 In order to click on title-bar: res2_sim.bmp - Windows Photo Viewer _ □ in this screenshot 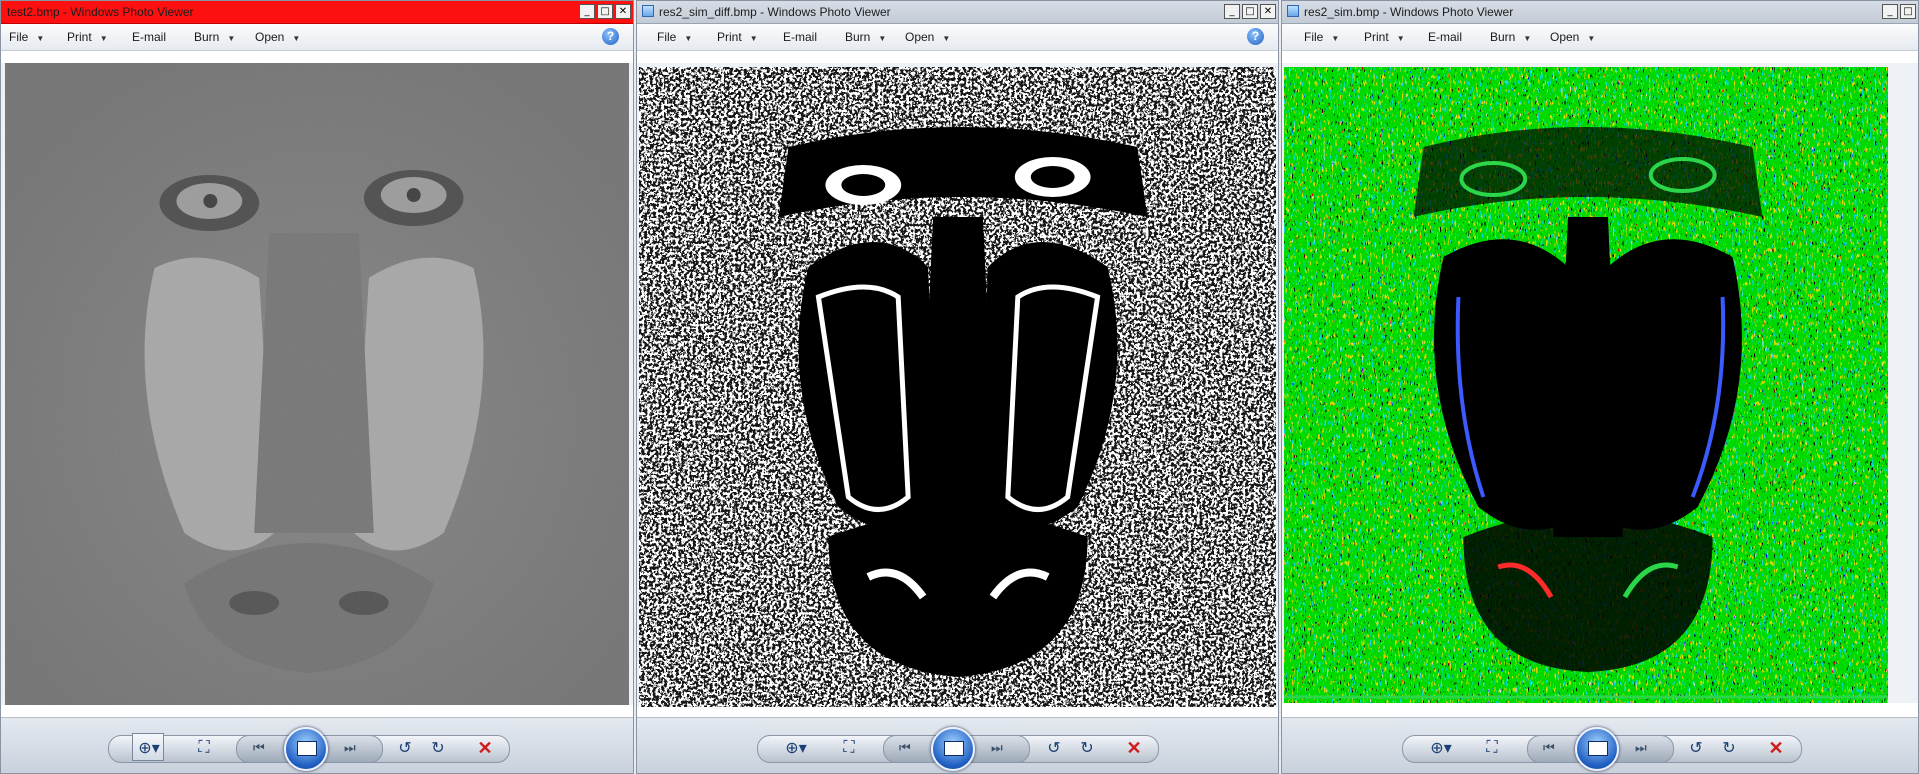, I will do `click(1600, 12)`.